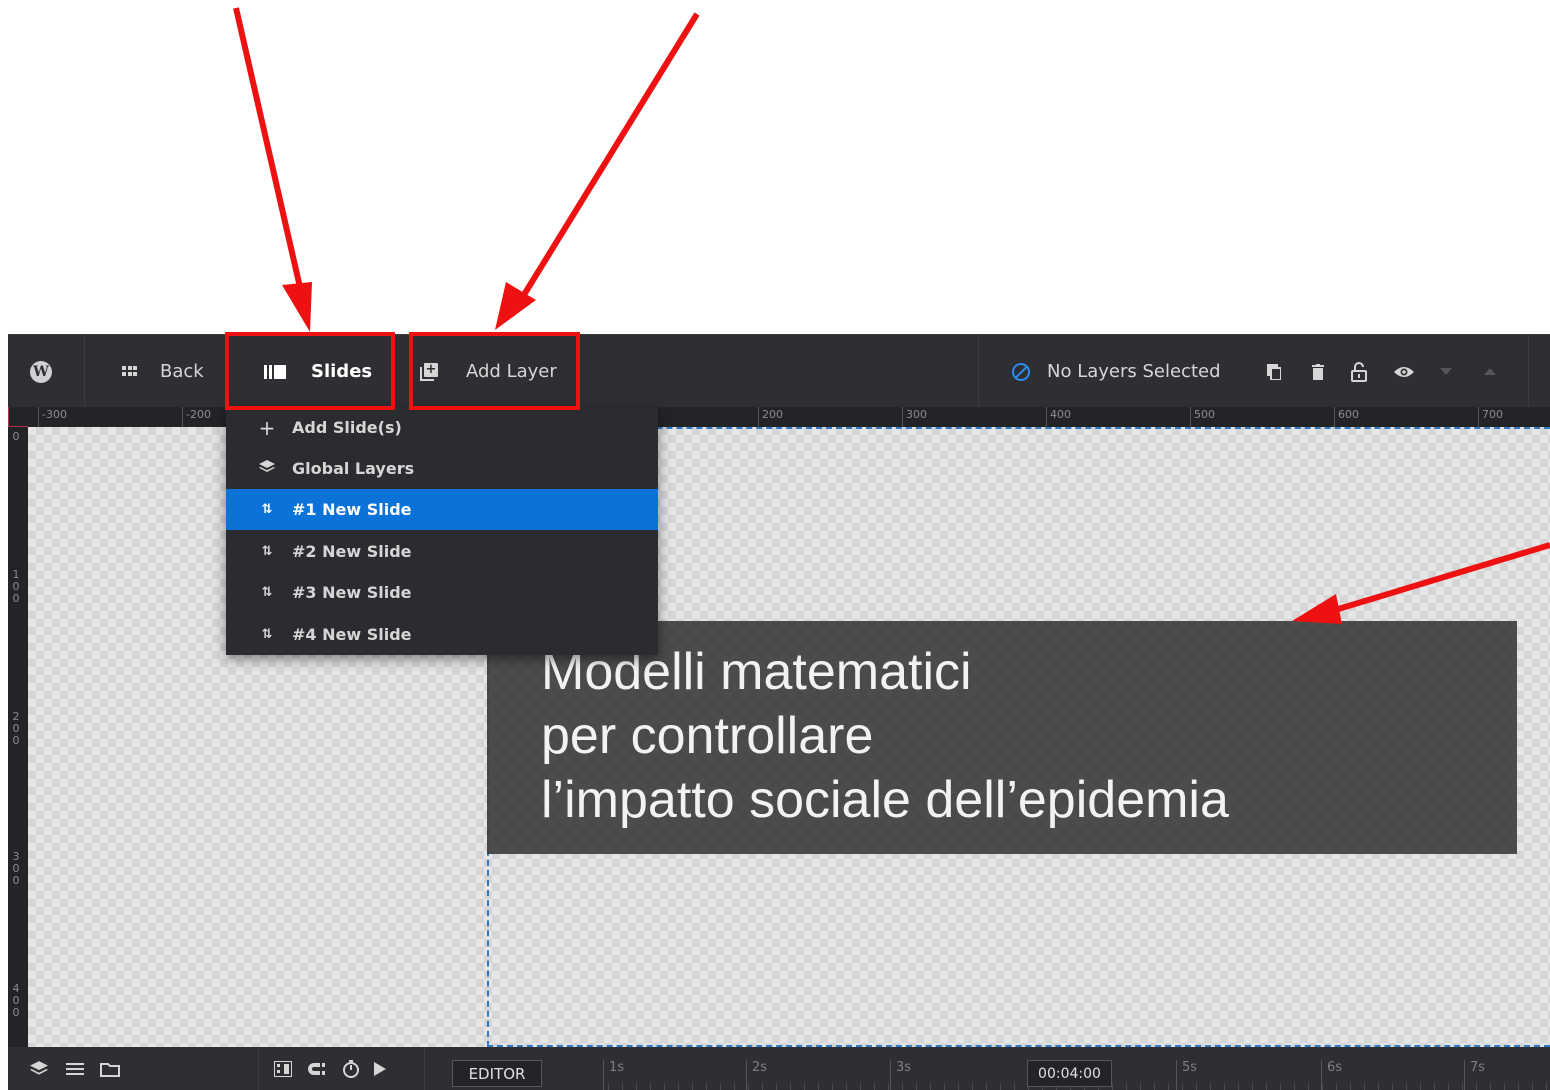  I want to click on menu-item-slide-1: ⇅ #1 New Slide, so click(442, 509).